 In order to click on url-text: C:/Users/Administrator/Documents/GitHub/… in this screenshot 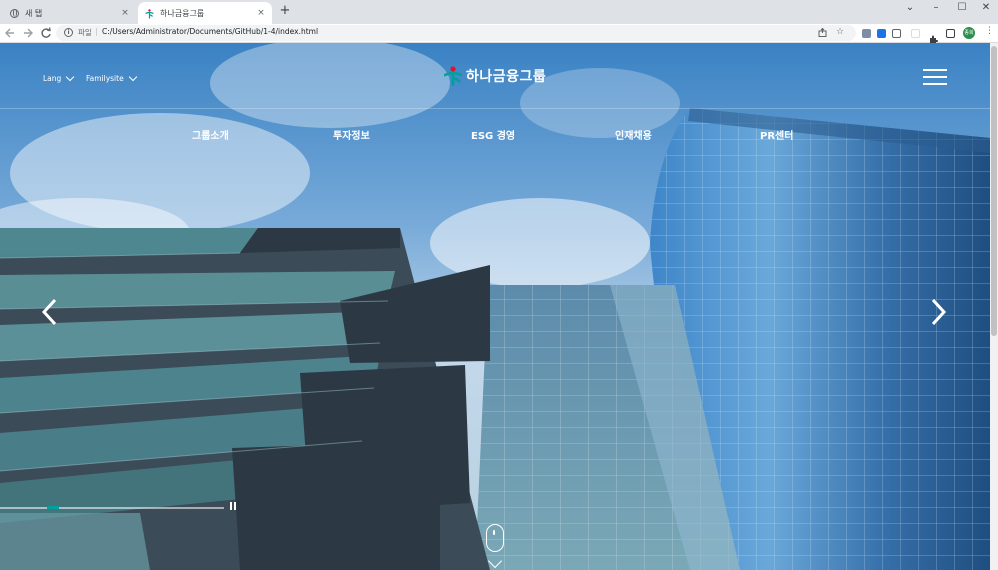, I will do `click(210, 31)`.